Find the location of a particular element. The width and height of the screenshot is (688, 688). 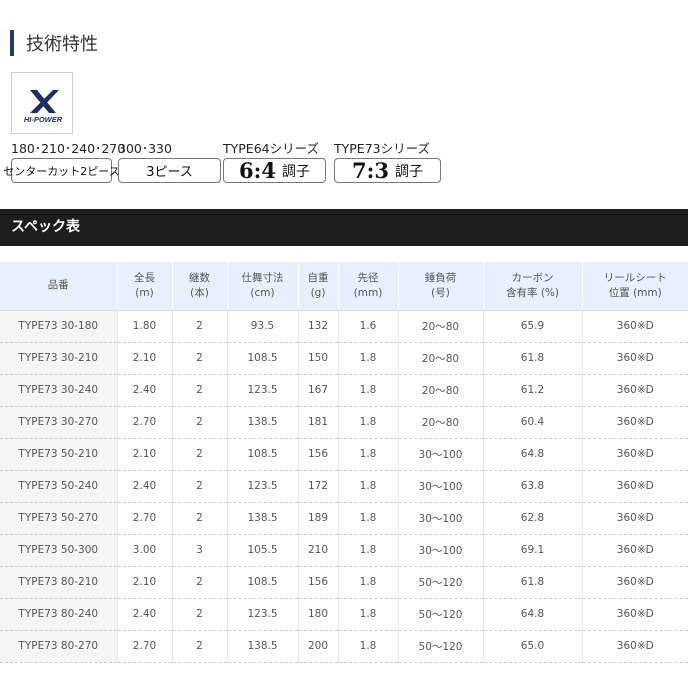

table-cell: 105.5 is located at coordinates (263, 550).